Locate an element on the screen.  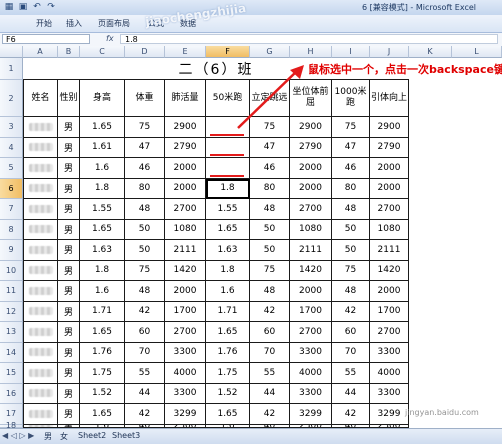
table-cell-weight: 50 is located at coordinates (145, 250).